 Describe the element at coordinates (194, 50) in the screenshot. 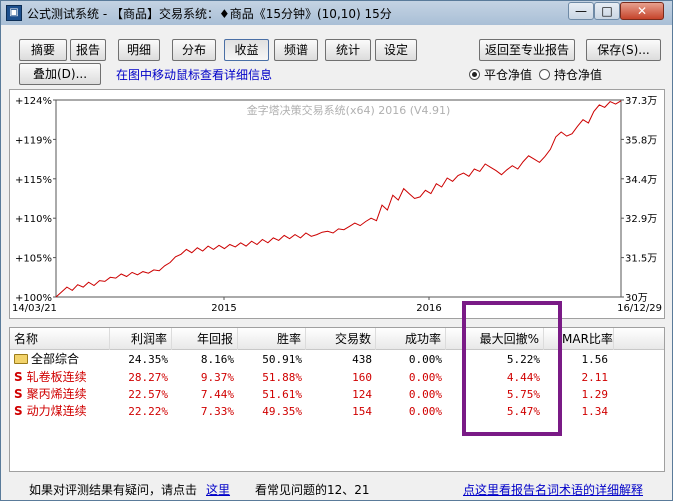

I see `tab-distribution: 分布` at that location.